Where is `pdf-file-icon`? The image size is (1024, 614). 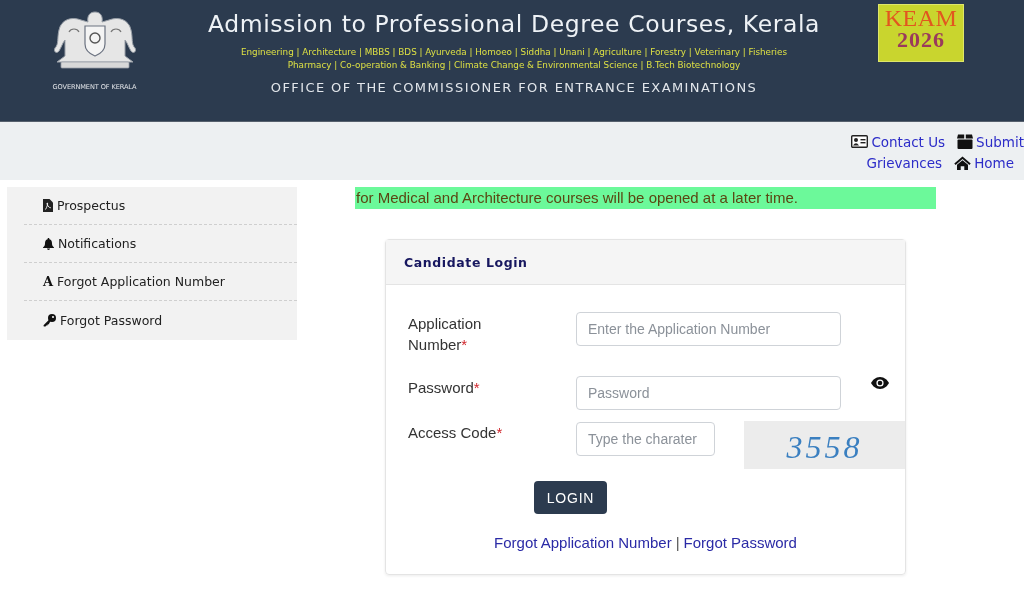
pdf-file-icon is located at coordinates (48, 205).